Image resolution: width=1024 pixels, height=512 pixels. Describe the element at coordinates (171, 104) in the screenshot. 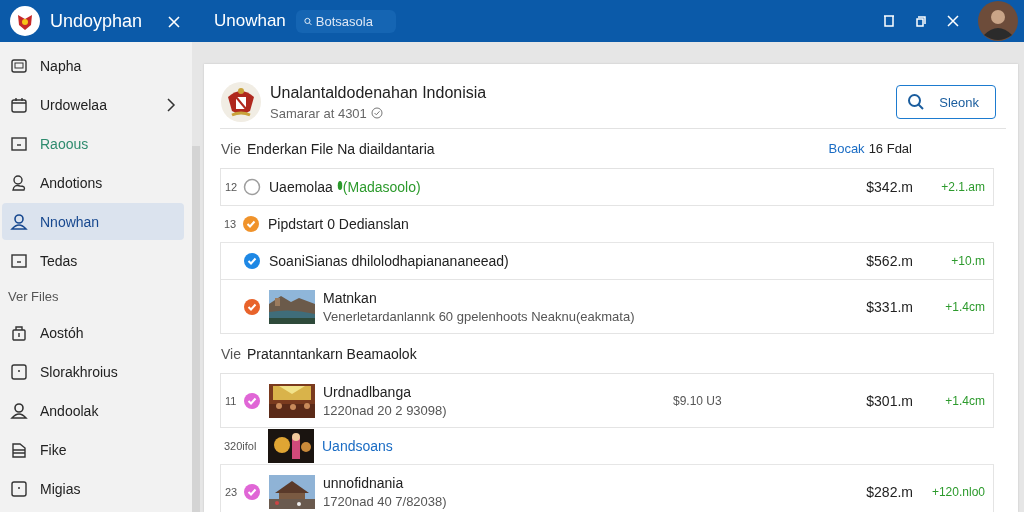

I see `chevron-icon` at that location.